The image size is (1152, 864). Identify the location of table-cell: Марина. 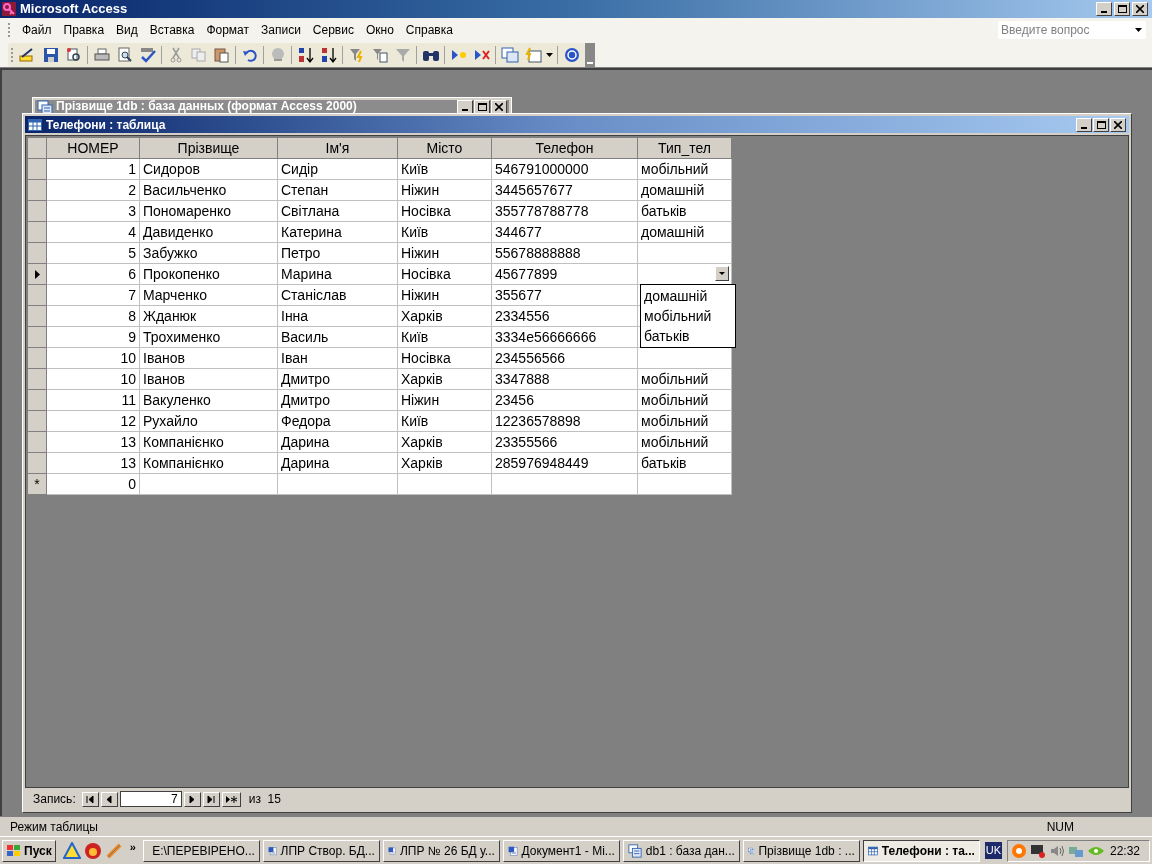
(338, 274).